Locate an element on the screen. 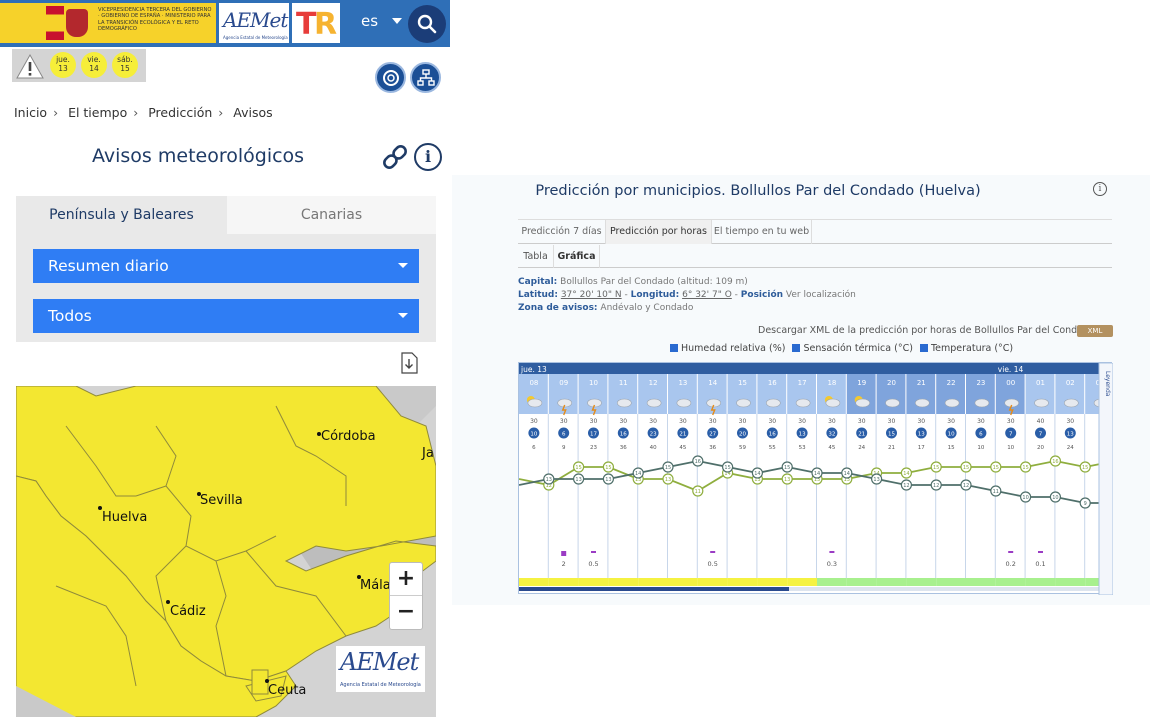 The width and height of the screenshot is (1150, 717). city-cordoba: Córdoba is located at coordinates (348, 436).